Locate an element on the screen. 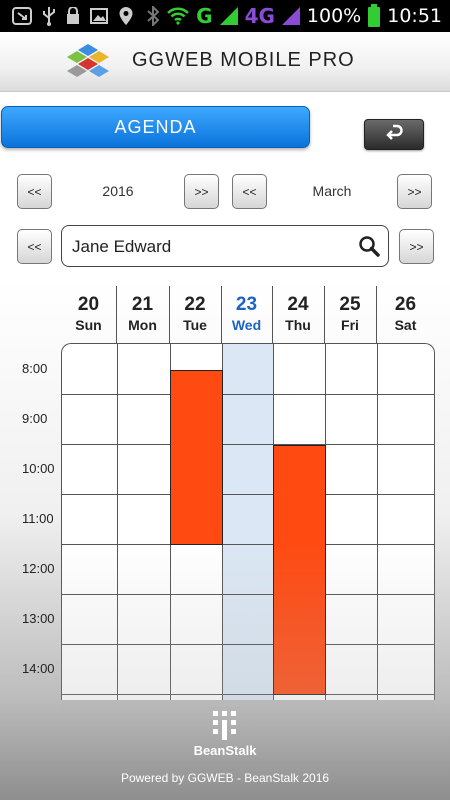 This screenshot has height=800, width=450. app-header: GGWEB MOBILE PRO is located at coordinates (225, 62).